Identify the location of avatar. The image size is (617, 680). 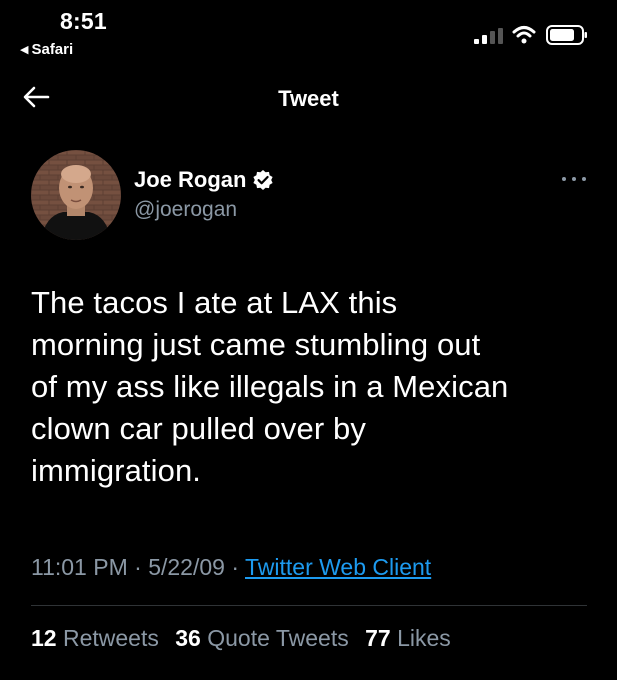
(76, 195).